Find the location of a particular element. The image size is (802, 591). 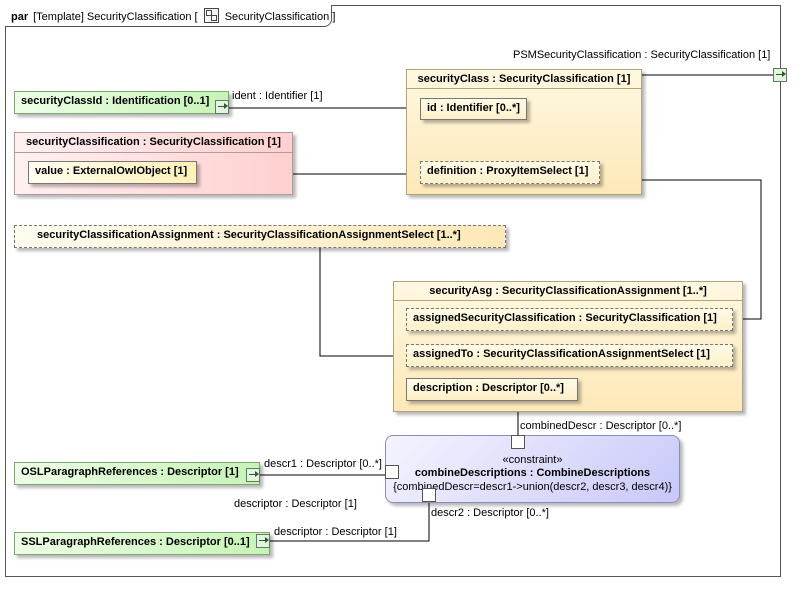

part-security-class-id-title: securityClassId : Identification [0..1] is located at coordinates (115, 101).